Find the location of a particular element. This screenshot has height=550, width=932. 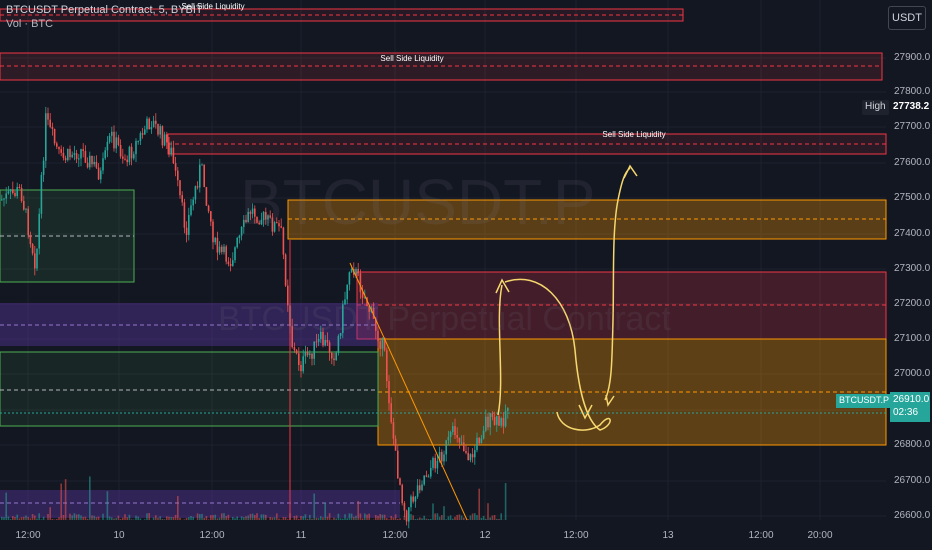

price-tick-label: 27900.0 is located at coordinates (912, 57).